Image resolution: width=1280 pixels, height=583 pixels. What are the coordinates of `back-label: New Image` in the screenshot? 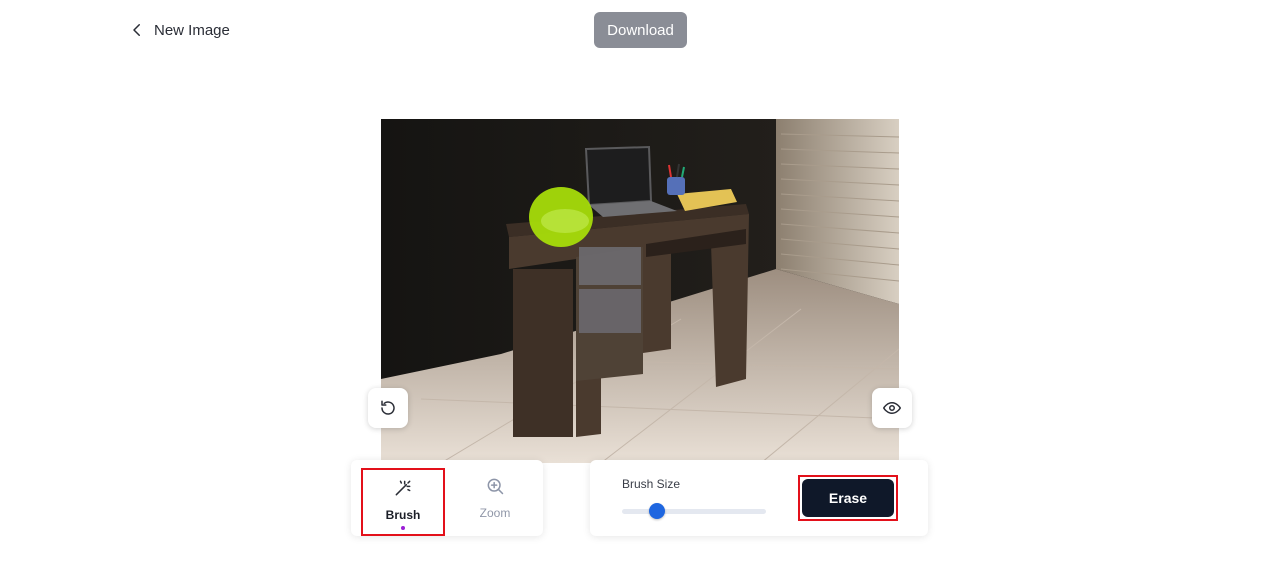 It's located at (192, 30).